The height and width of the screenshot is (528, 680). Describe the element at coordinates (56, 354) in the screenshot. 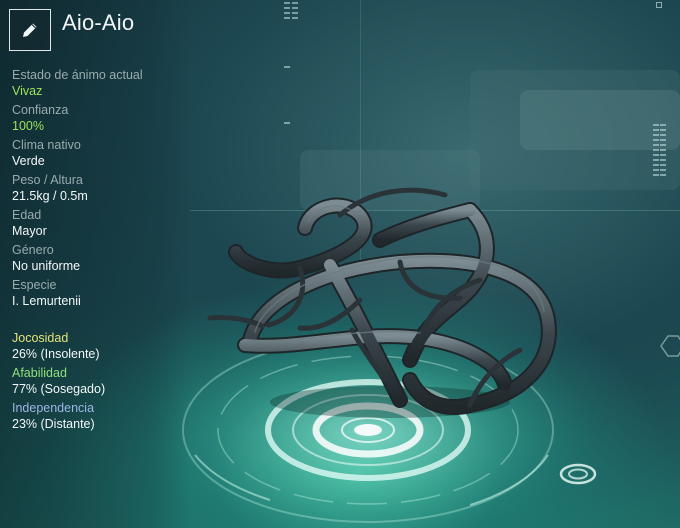

I see `trait-value: 26% (Insolente)` at that location.